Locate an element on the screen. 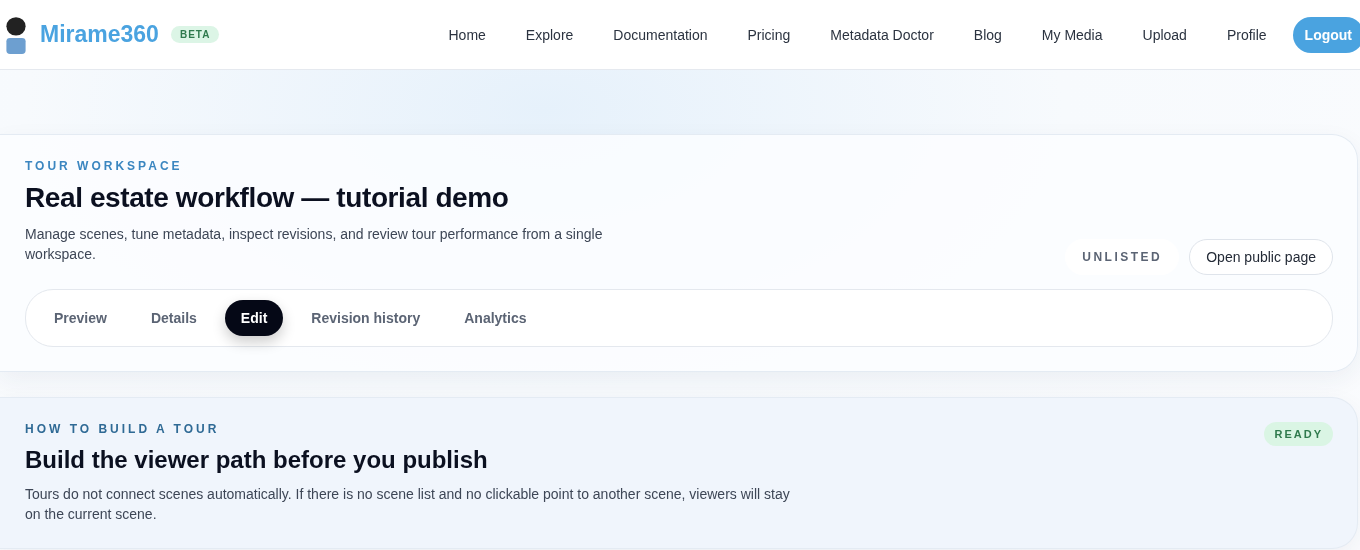  open-public-page-button: Open public page is located at coordinates (1261, 257).